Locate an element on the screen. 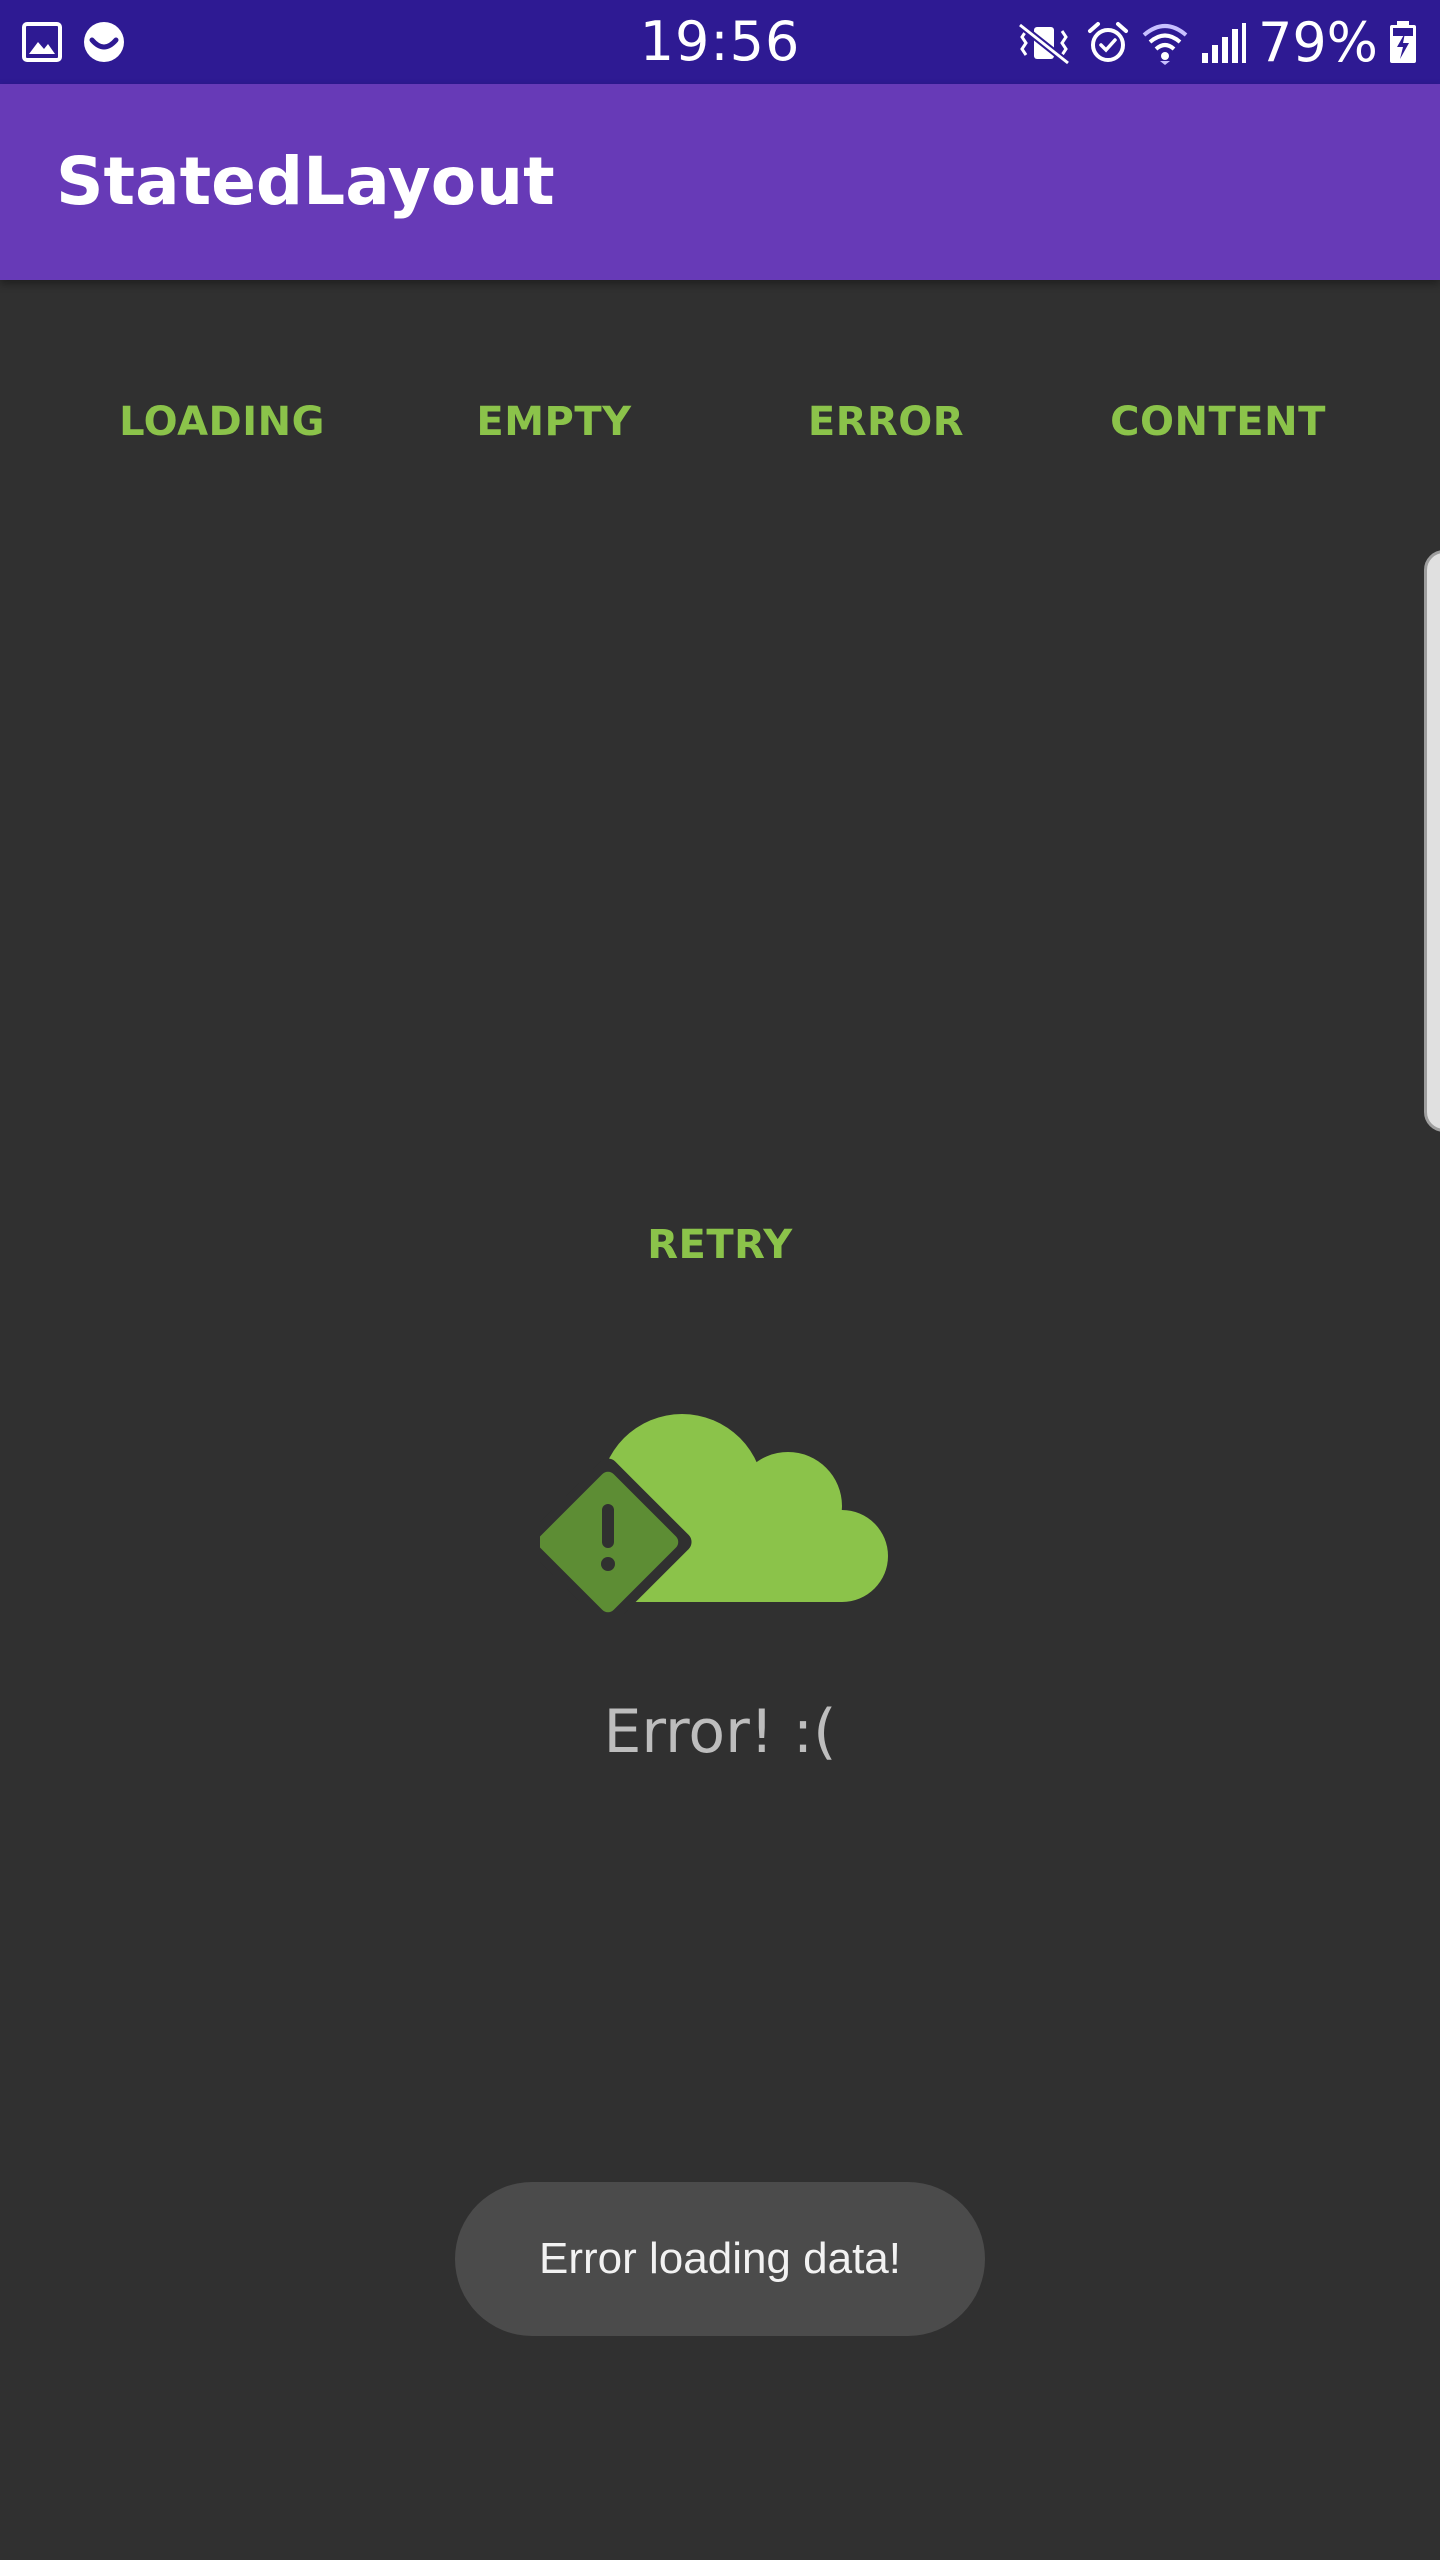  state-button-row: LOADING EMPTY ERROR CONTENT is located at coordinates (720, 422).